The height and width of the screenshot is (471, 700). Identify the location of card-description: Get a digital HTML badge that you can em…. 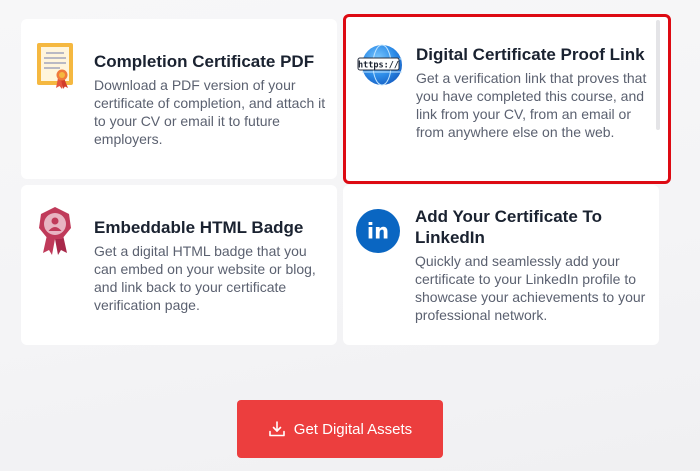
(205, 278).